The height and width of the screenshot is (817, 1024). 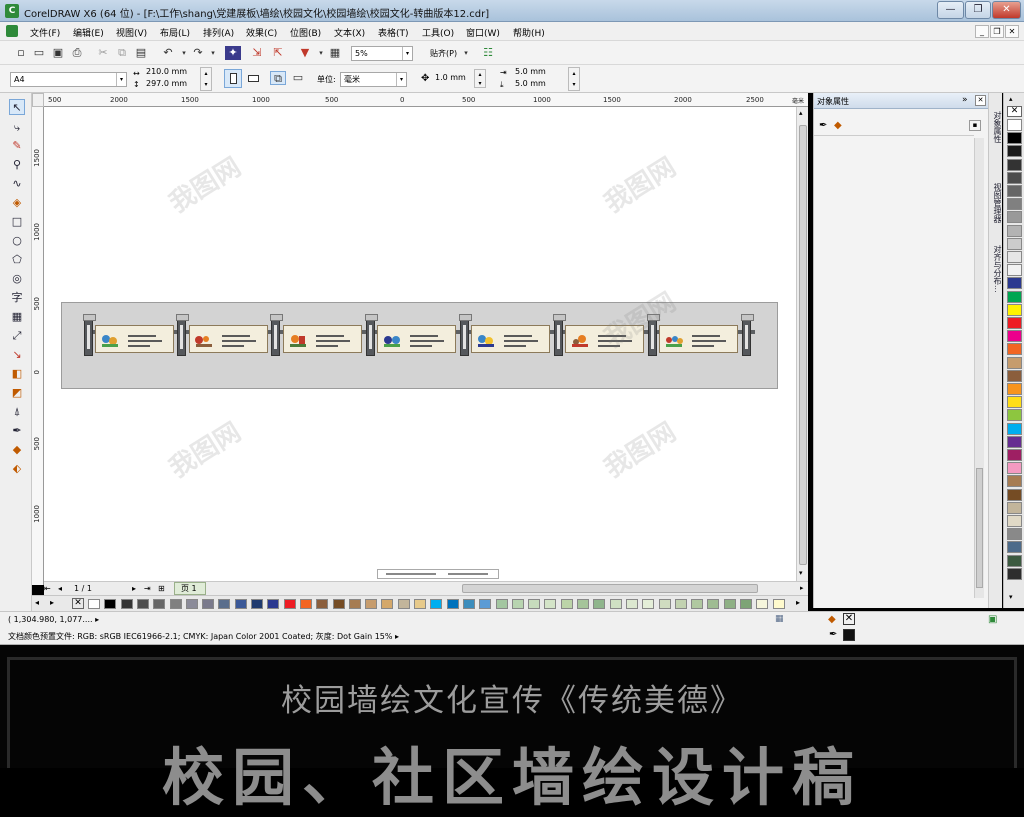 I want to click on duplicate-spinner: ▴ ▾, so click(x=574, y=79).